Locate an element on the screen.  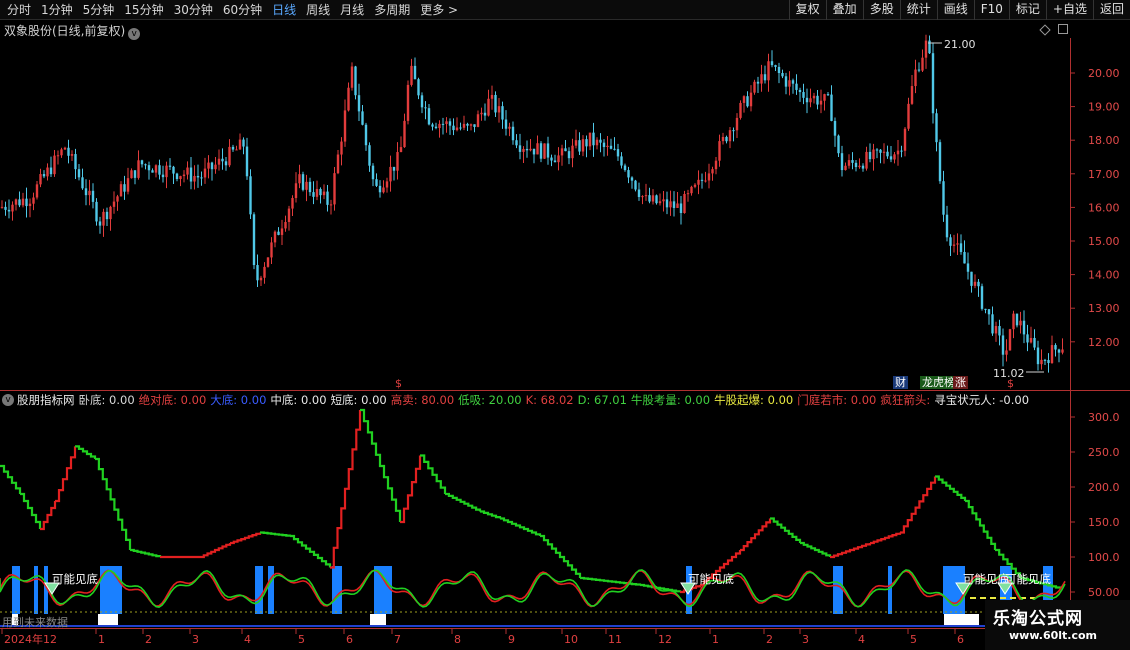
period-tab-0: 分时 is located at coordinates (19, 10).